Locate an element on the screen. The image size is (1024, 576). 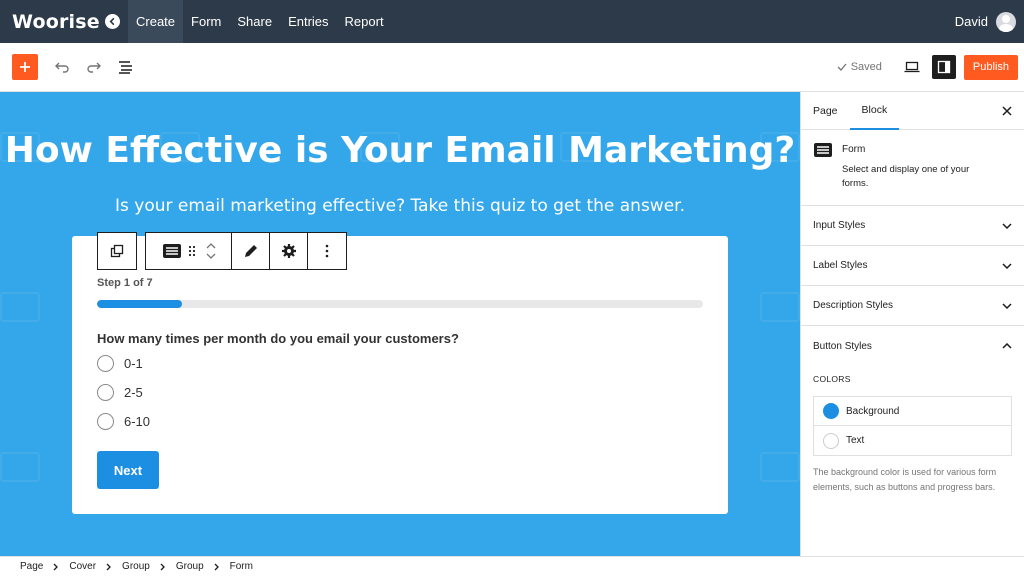
color-settings: Background Text is located at coordinates (912, 426).